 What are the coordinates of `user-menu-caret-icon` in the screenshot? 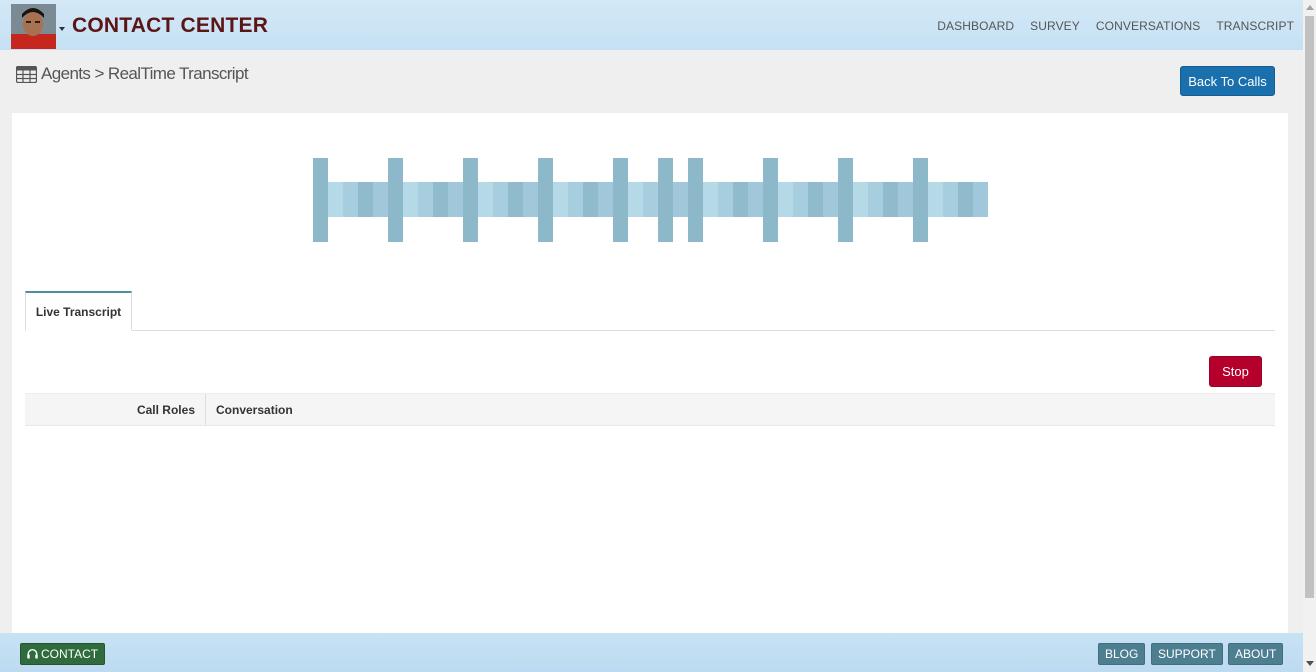 It's located at (62, 29).